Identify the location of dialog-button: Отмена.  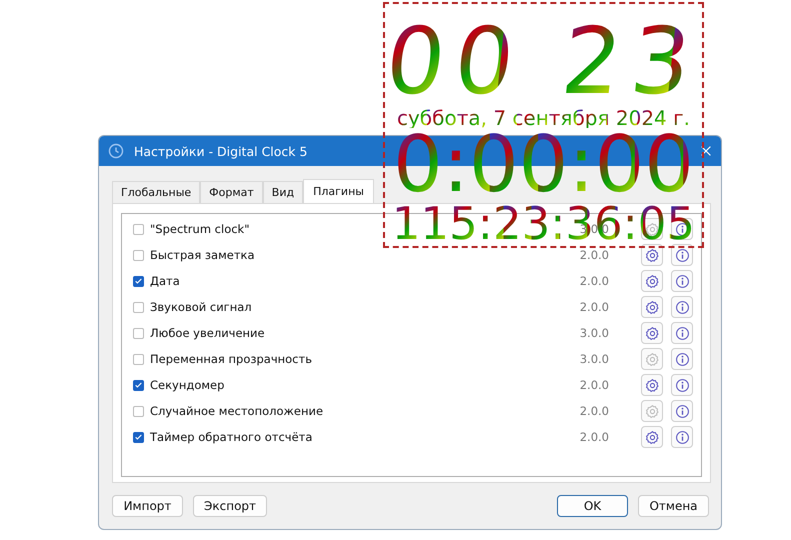
(673, 506).